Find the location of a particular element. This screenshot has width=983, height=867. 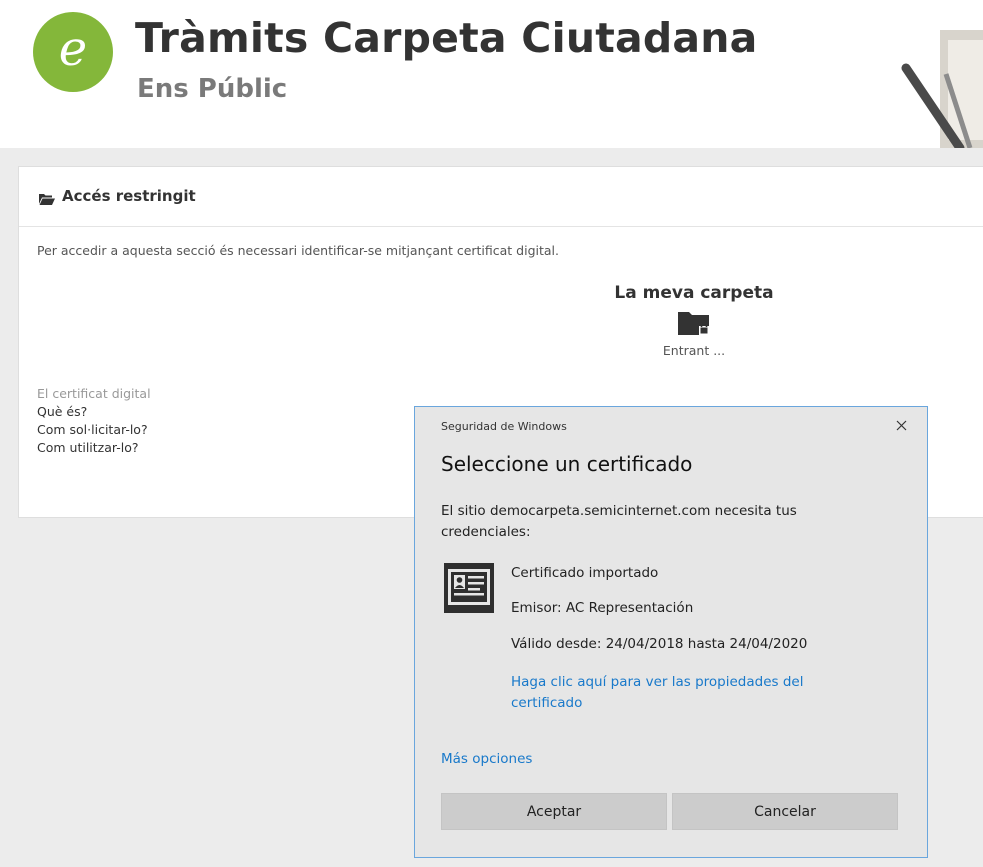

folder-lock-icon is located at coordinates (693, 323).